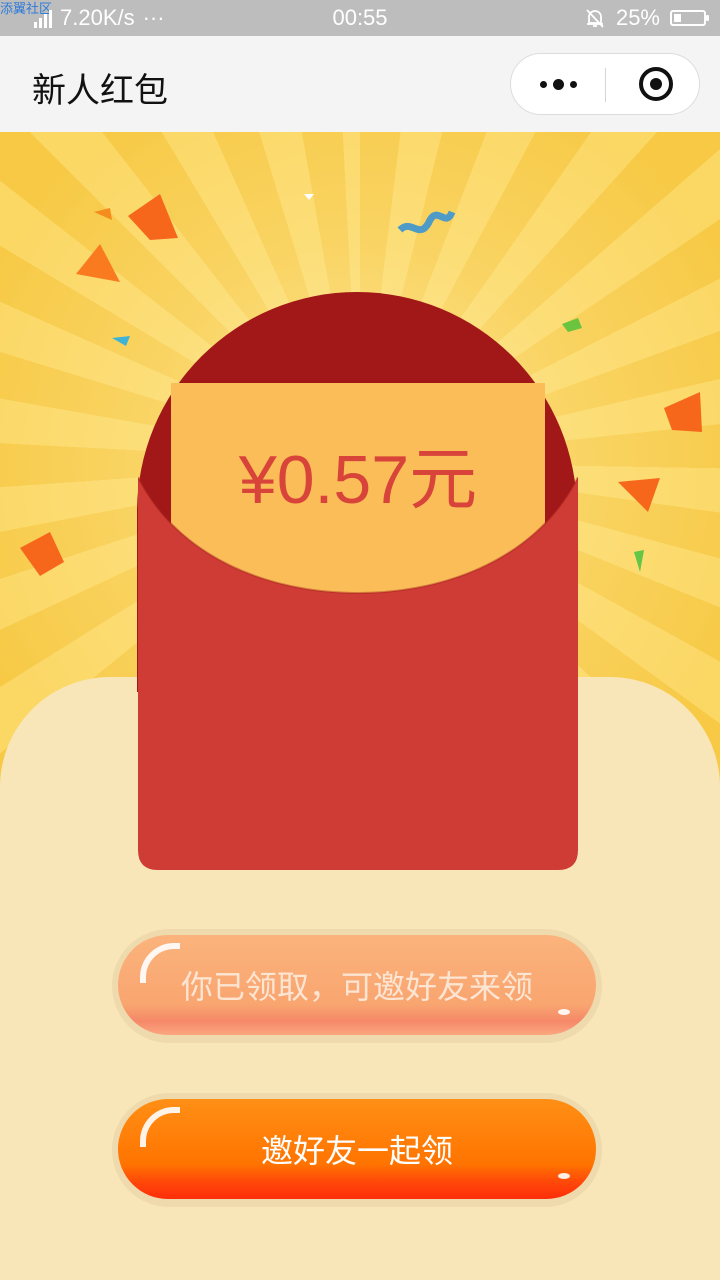 The image size is (720, 1280). What do you see at coordinates (656, 84) in the screenshot?
I see `close-mini-program-button` at bounding box center [656, 84].